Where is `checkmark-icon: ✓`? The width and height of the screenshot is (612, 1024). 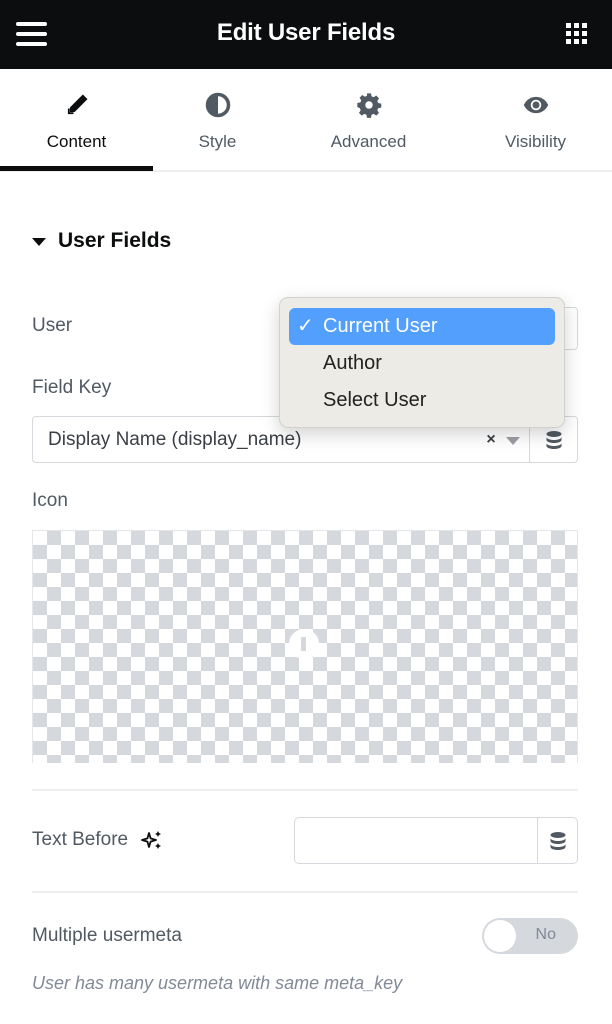
checkmark-icon: ✓ is located at coordinates (305, 326).